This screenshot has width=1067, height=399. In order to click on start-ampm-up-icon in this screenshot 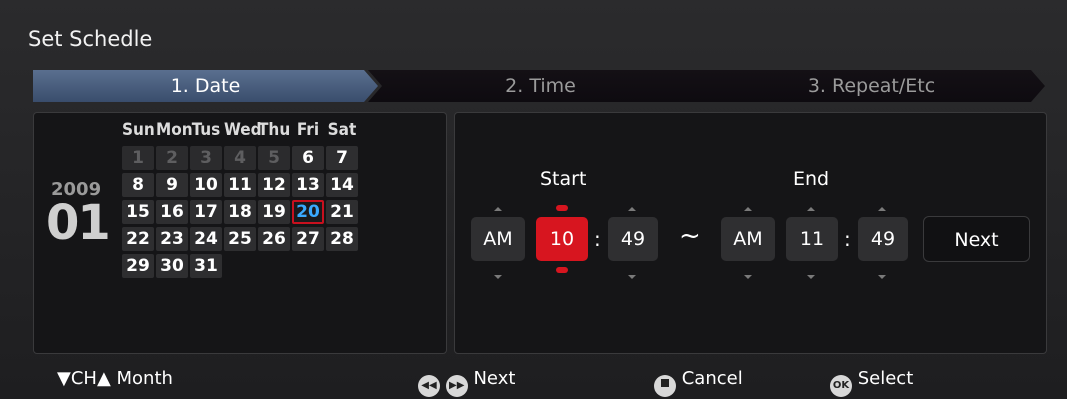, I will do `click(498, 209)`.